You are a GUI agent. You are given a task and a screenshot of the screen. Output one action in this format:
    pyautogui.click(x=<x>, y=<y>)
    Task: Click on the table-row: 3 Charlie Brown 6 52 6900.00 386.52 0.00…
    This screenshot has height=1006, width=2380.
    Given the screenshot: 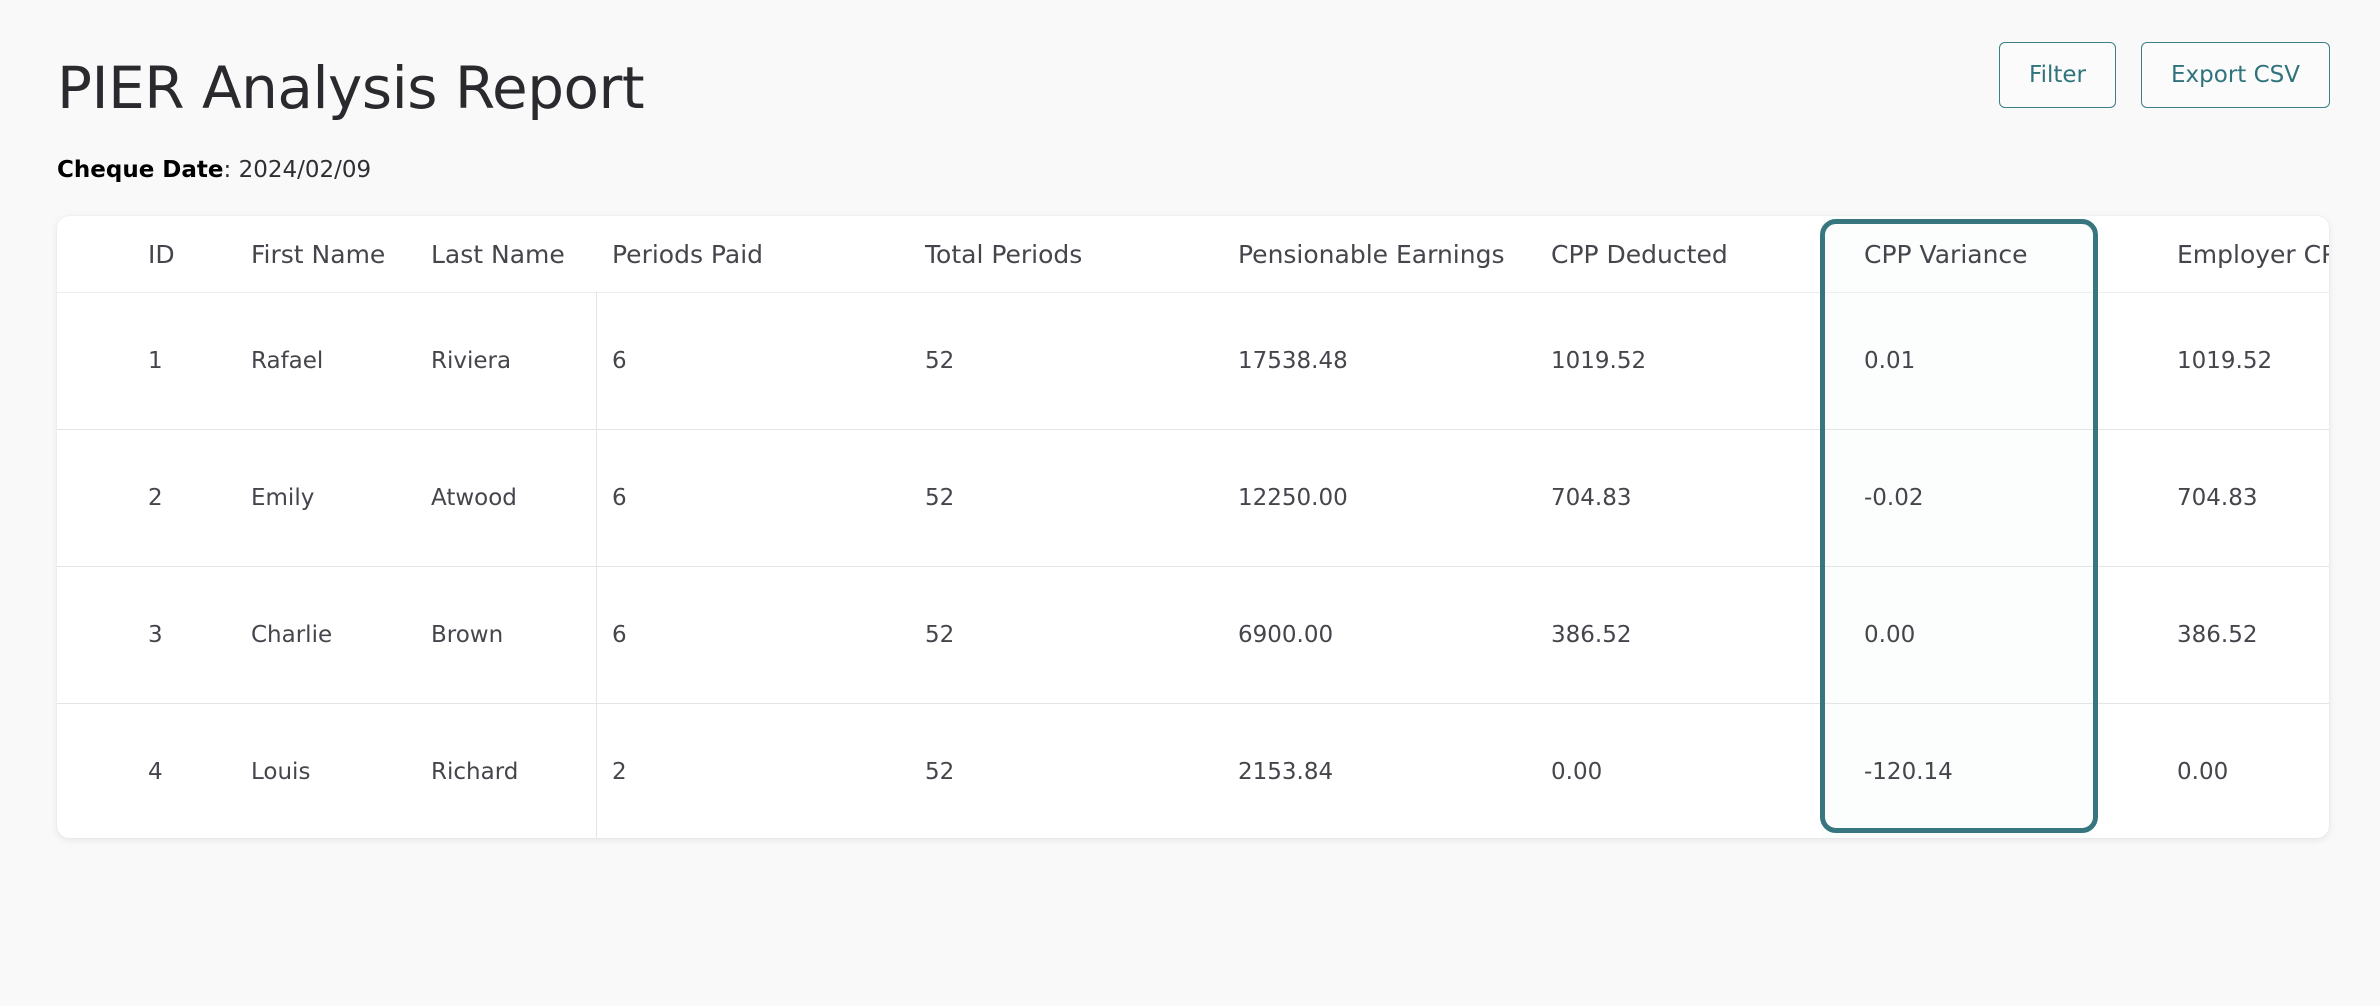 What is the action you would take?
    pyautogui.click(x=1193, y=635)
    